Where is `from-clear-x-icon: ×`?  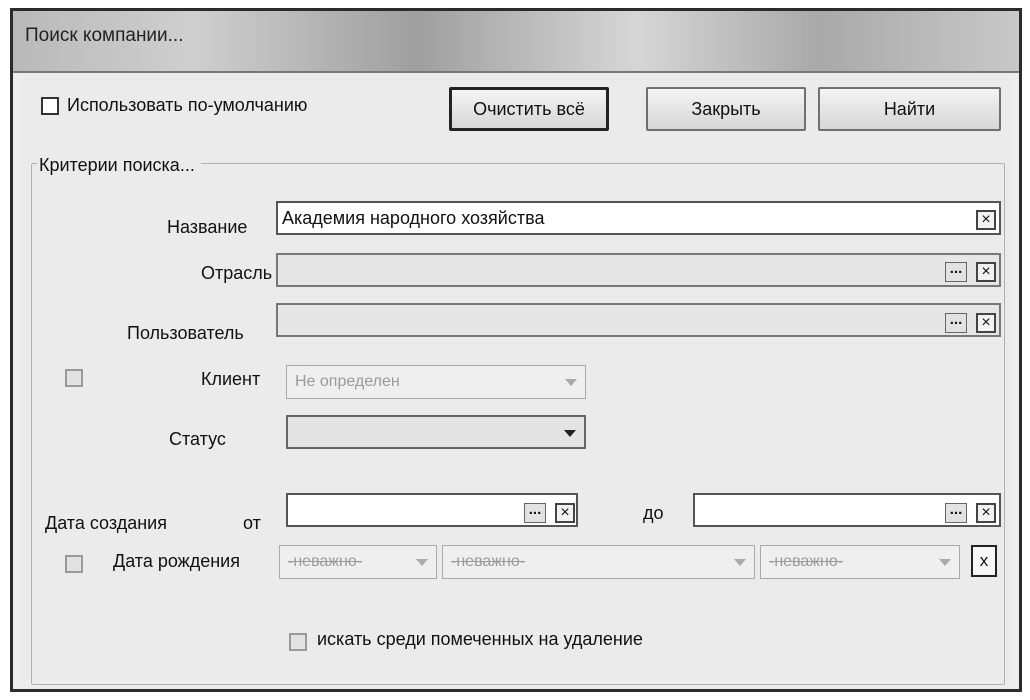 from-clear-x-icon: × is located at coordinates (565, 513).